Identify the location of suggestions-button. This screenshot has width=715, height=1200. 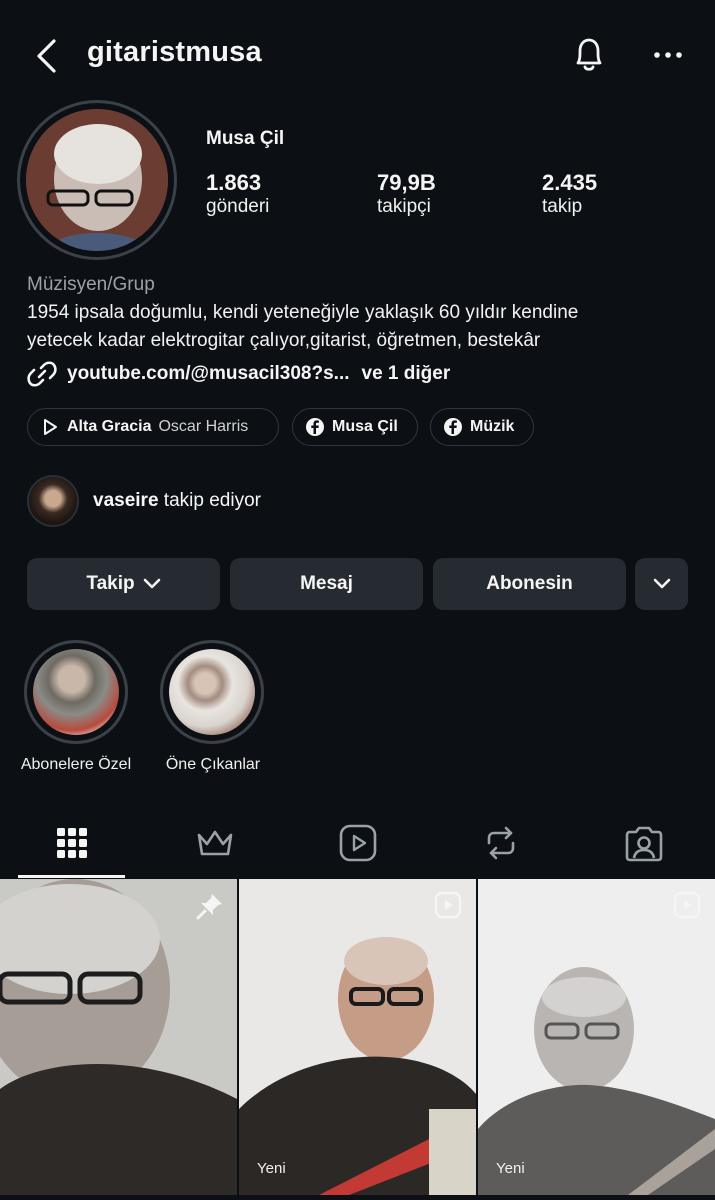
(661, 584).